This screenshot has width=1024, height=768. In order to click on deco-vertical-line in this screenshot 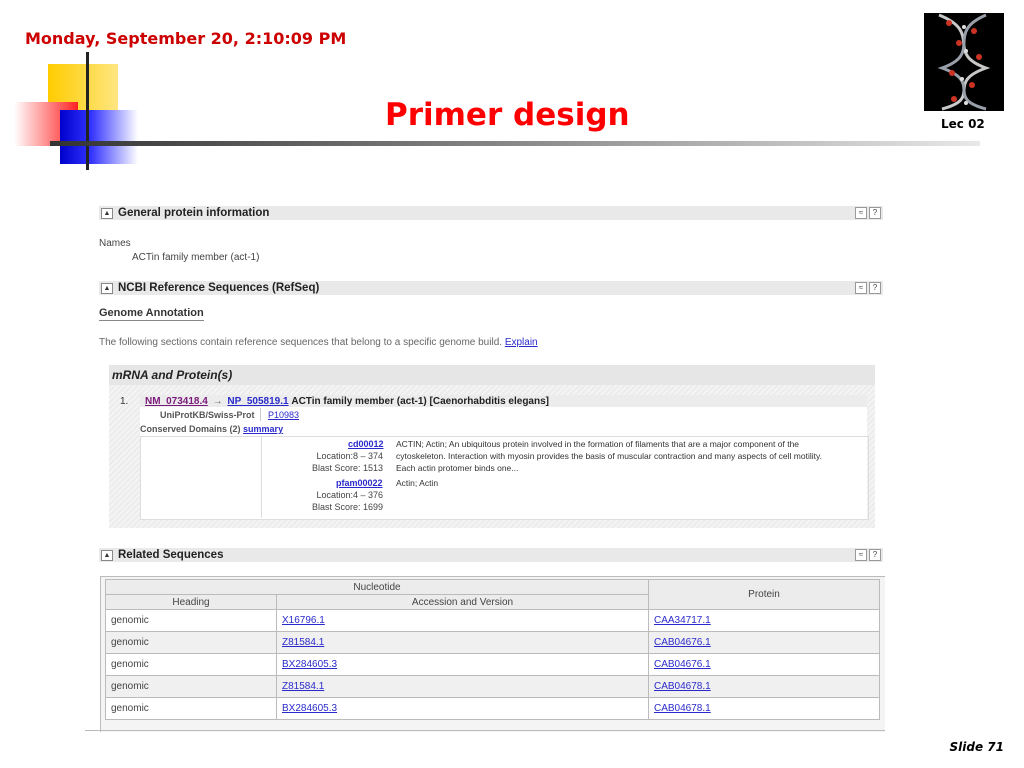, I will do `click(87, 111)`.